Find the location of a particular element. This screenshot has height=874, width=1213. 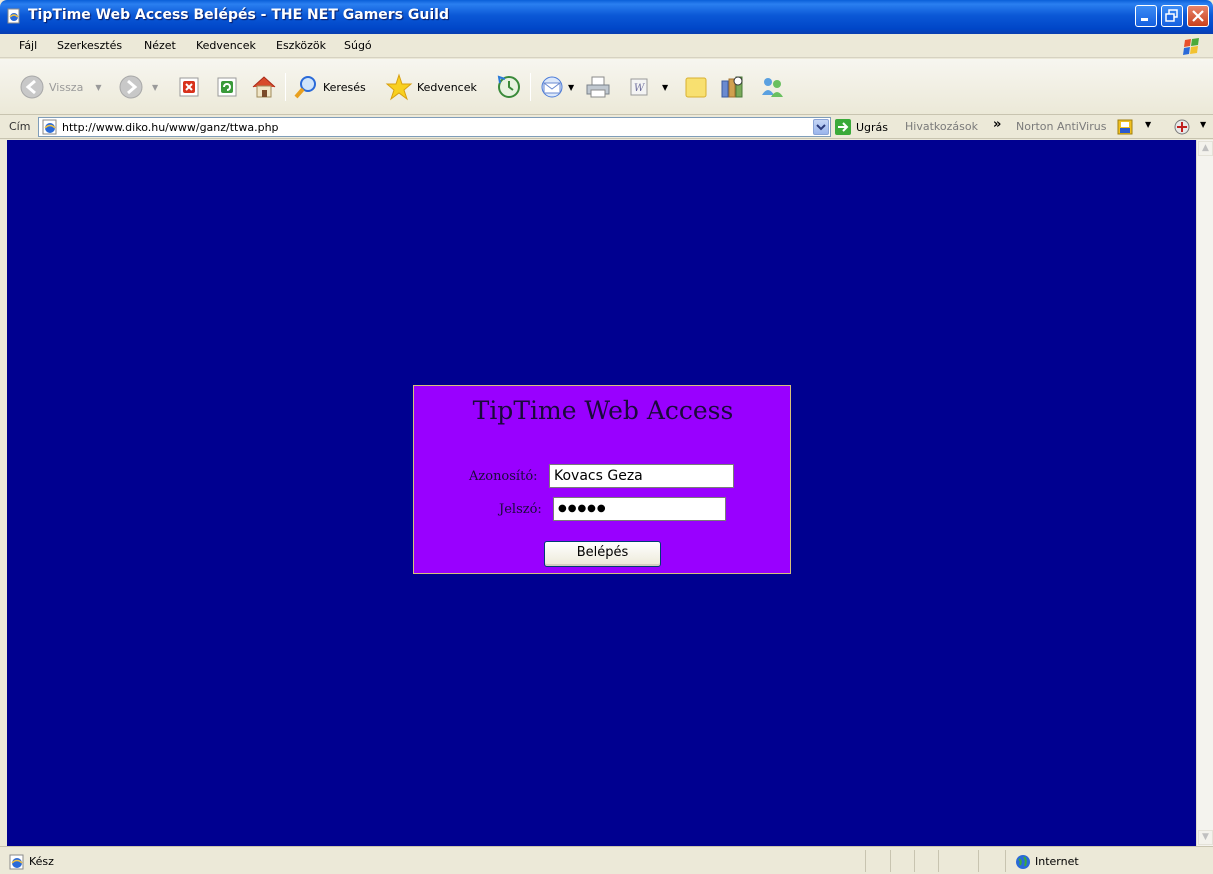

toolbar: Vissza ▼ ▼ Keresés Kedvencek ▼ W ▼ is located at coordinates (606, 87).